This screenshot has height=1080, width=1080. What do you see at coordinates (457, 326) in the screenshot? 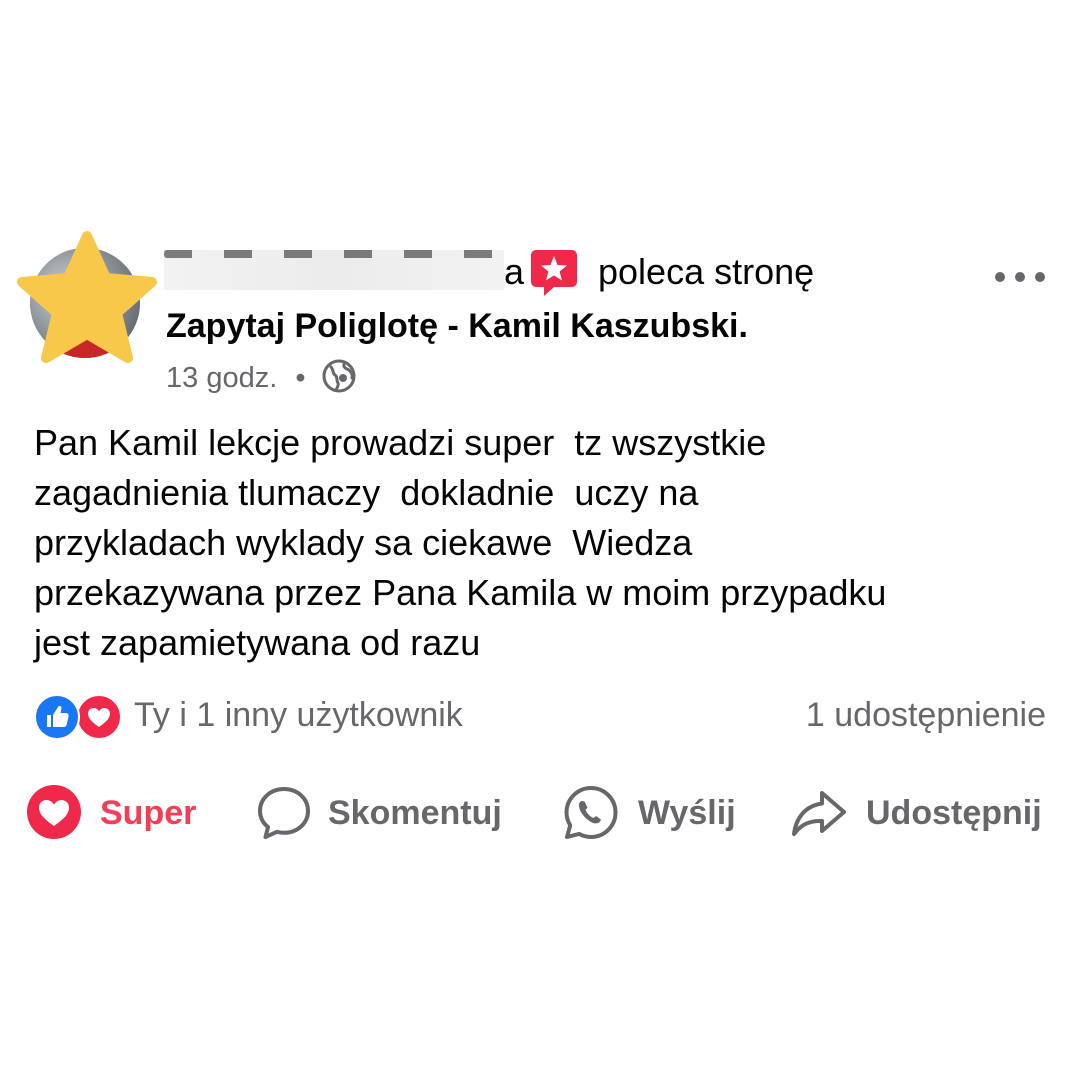
I see `recommended-page-name: Zapytaj Poliglotę - Kamil Kaszubski.` at bounding box center [457, 326].